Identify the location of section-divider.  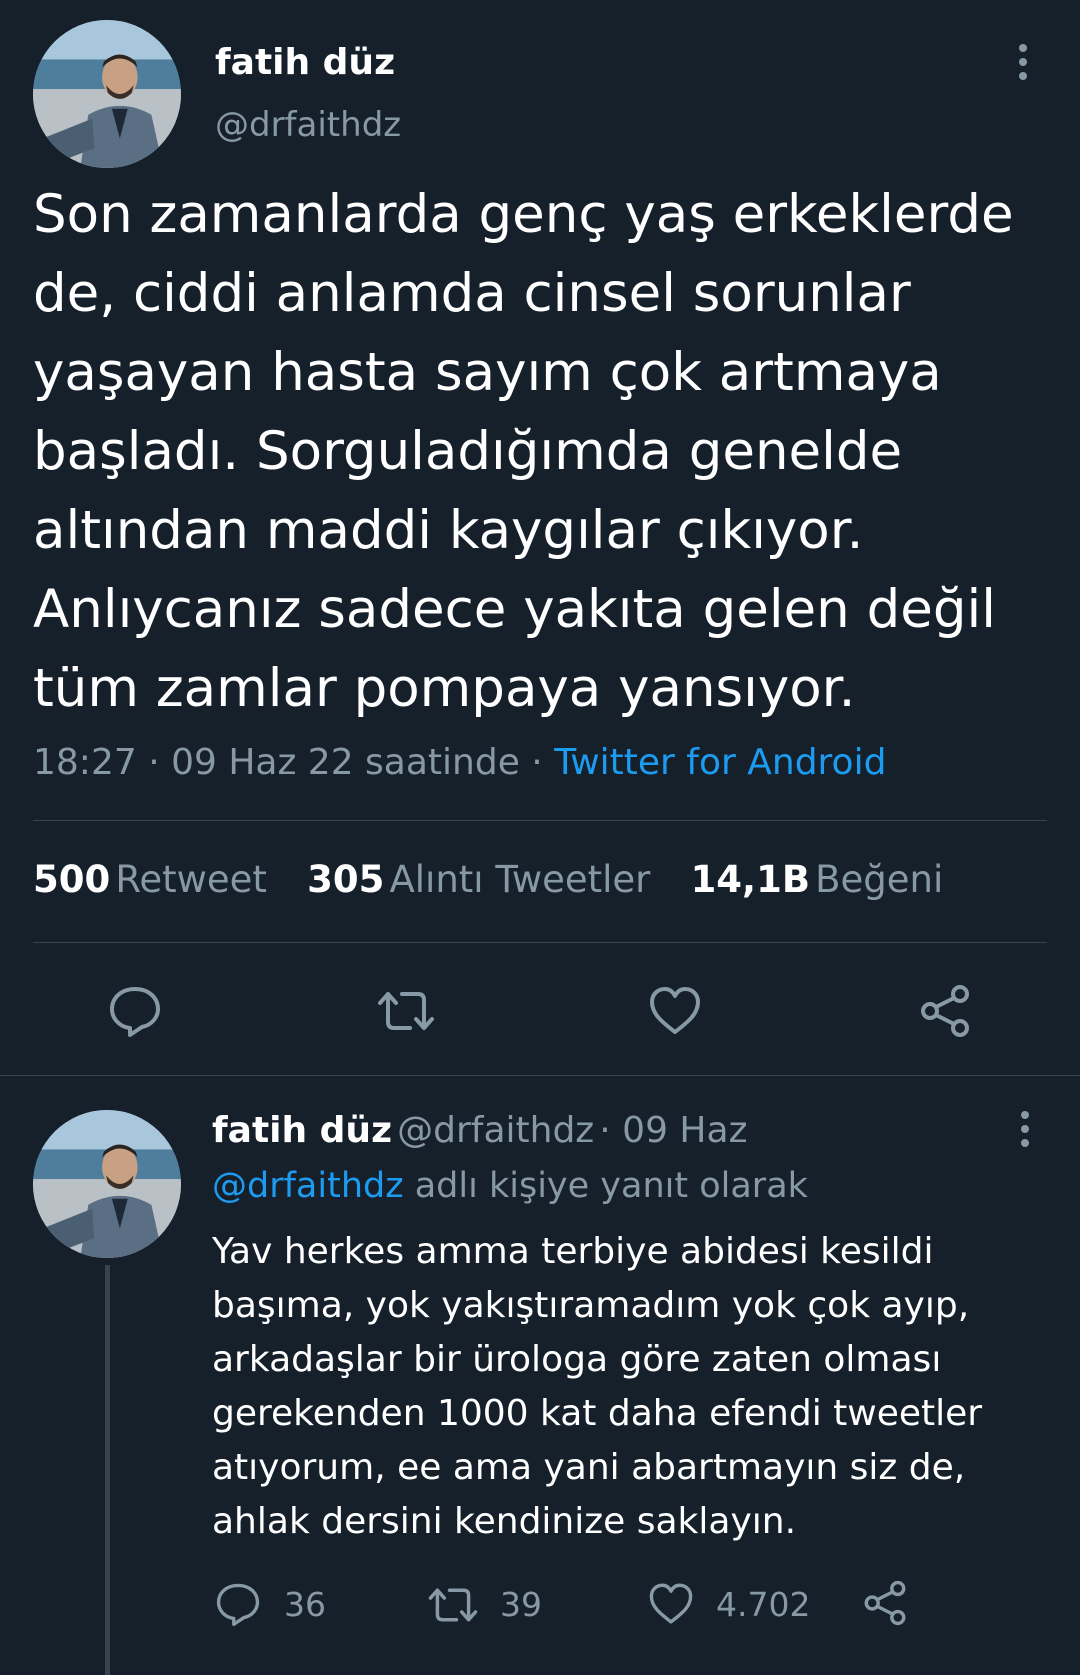
(540, 1075).